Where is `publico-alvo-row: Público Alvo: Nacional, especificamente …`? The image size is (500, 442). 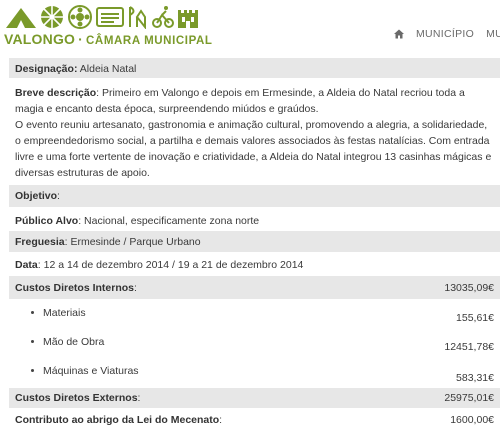 publico-alvo-row: Público Alvo: Nacional, especificamente … is located at coordinates (254, 219).